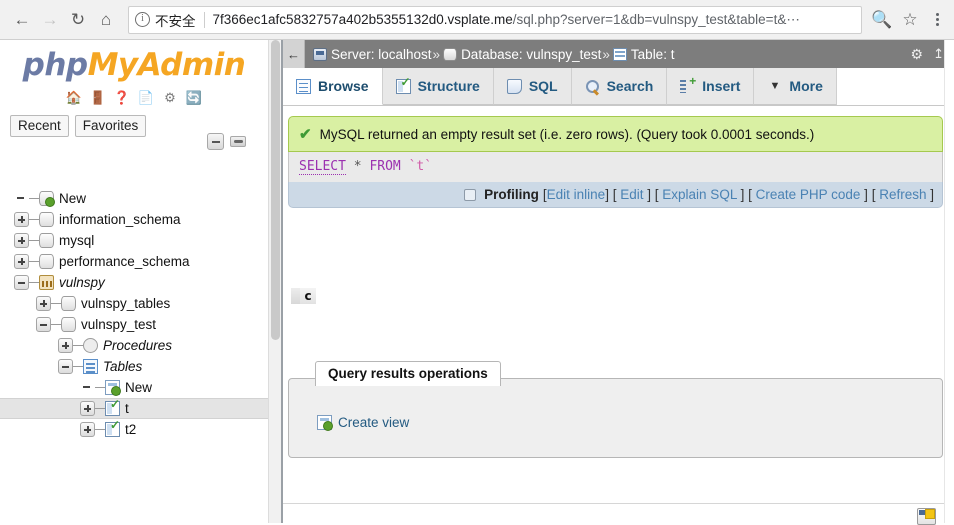 This screenshot has width=954, height=525. I want to click on link-with-main-panel-button, so click(238, 141).